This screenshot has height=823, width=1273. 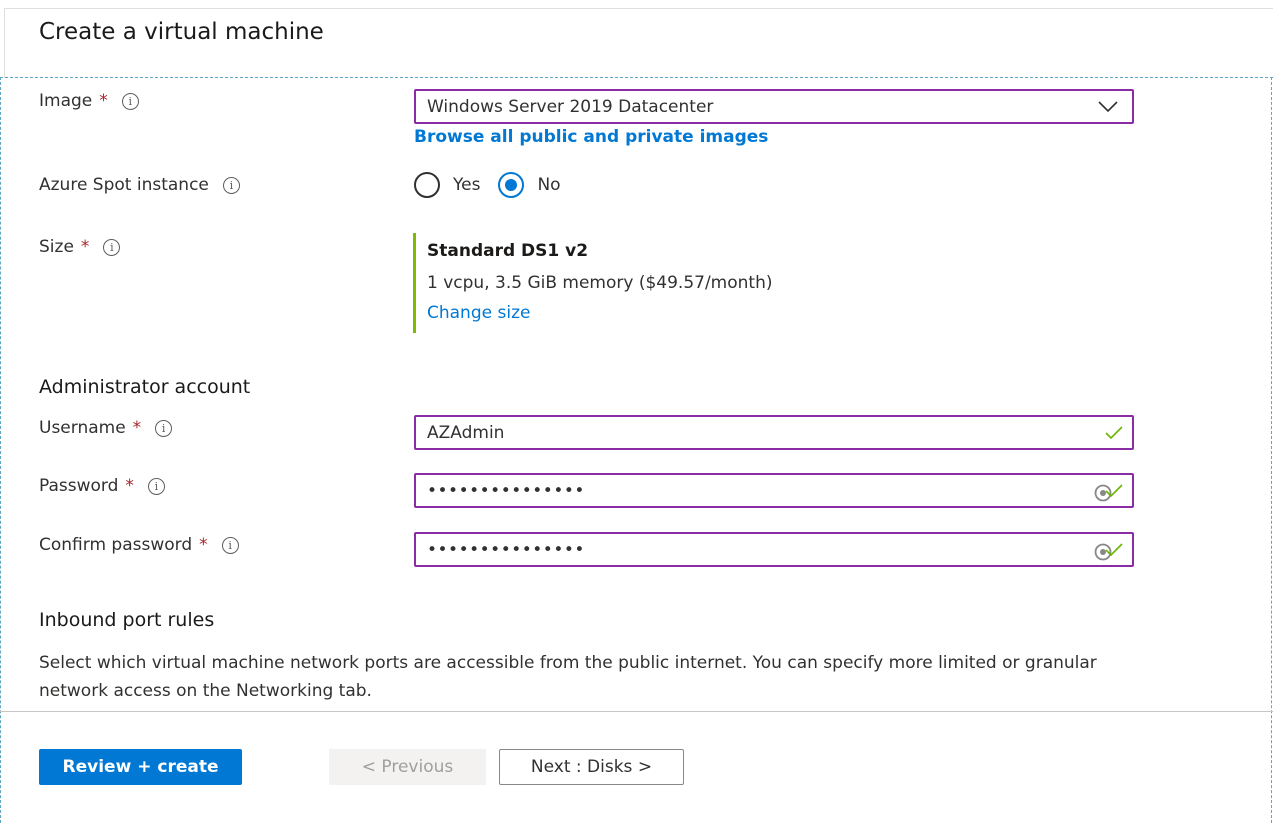 I want to click on spot-label: Azure Spot instance, so click(x=124, y=185).